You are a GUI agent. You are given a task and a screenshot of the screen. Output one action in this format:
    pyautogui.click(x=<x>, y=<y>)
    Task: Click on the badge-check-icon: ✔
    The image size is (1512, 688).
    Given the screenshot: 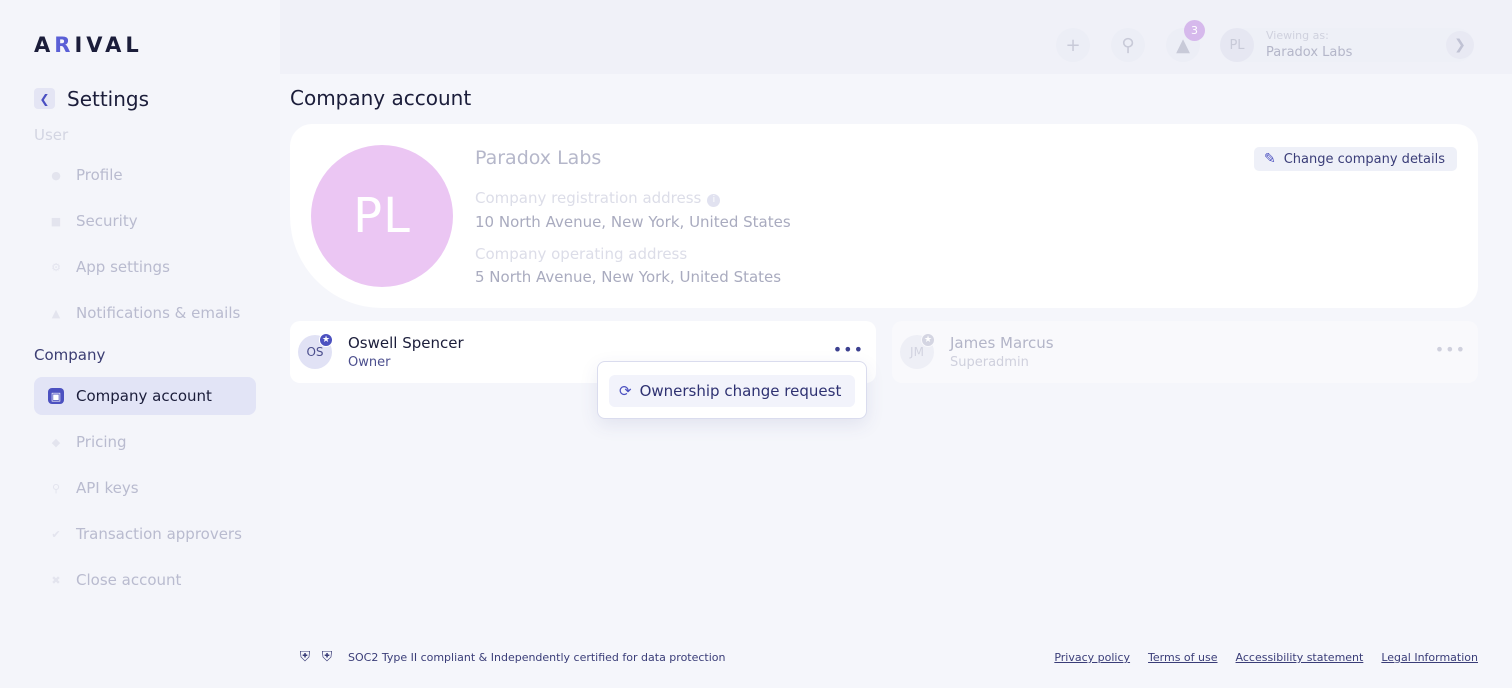 What is the action you would take?
    pyautogui.click(x=56, y=534)
    